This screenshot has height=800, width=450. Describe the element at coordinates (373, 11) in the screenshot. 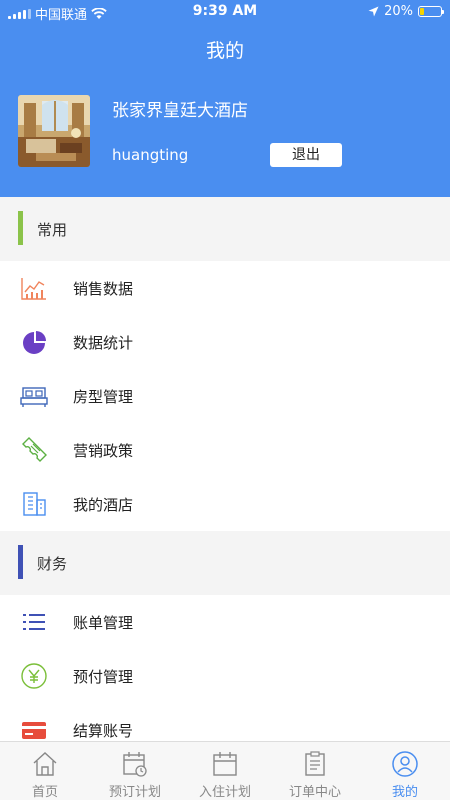

I see `location-arrow-icon` at that location.